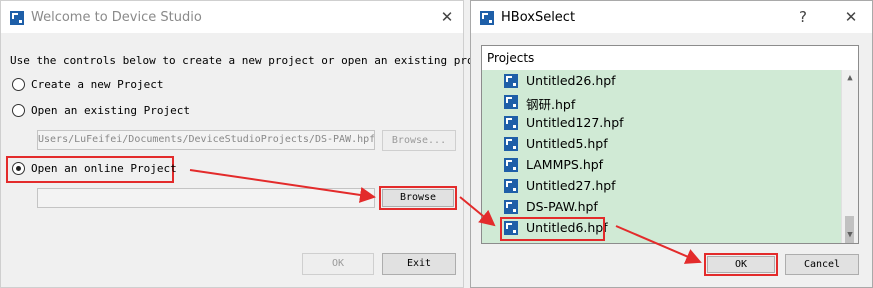  I want to click on projects-list-header: Projects, so click(670, 58).